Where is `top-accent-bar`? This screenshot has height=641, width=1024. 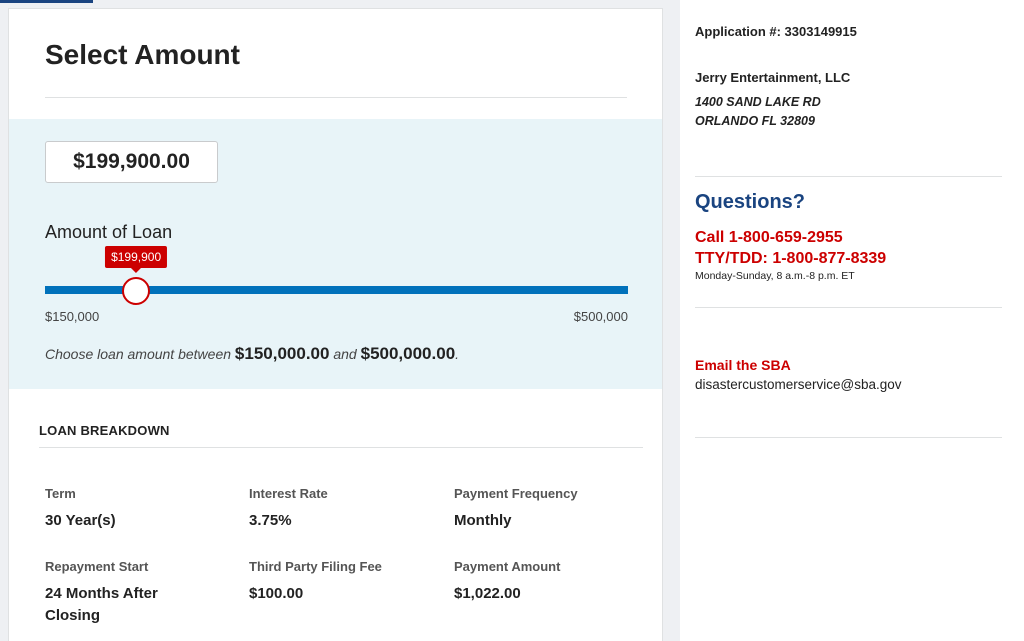
top-accent-bar is located at coordinates (46, 1).